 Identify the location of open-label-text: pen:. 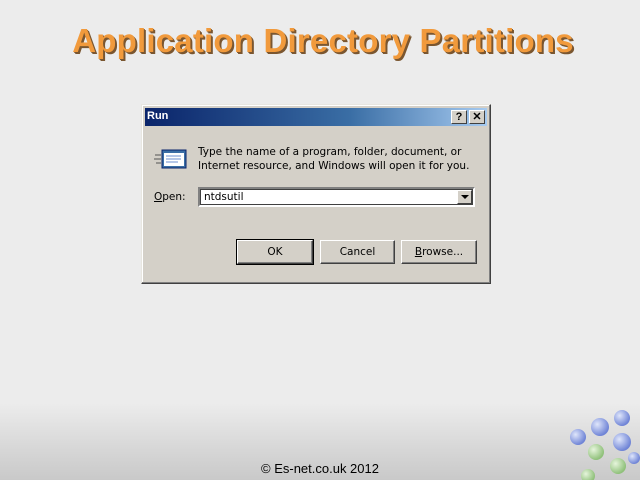
(174, 197).